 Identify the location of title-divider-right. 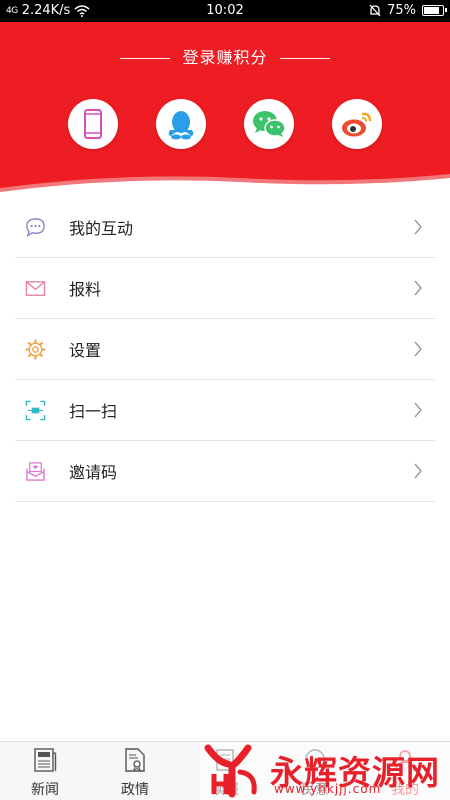
(304, 58).